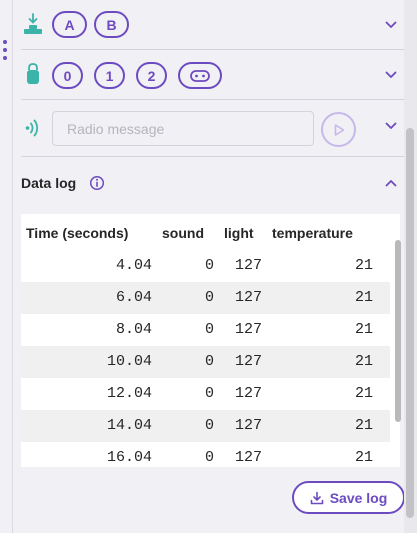 The width and height of the screenshot is (417, 533). I want to click on pin-icon, so click(33, 74).